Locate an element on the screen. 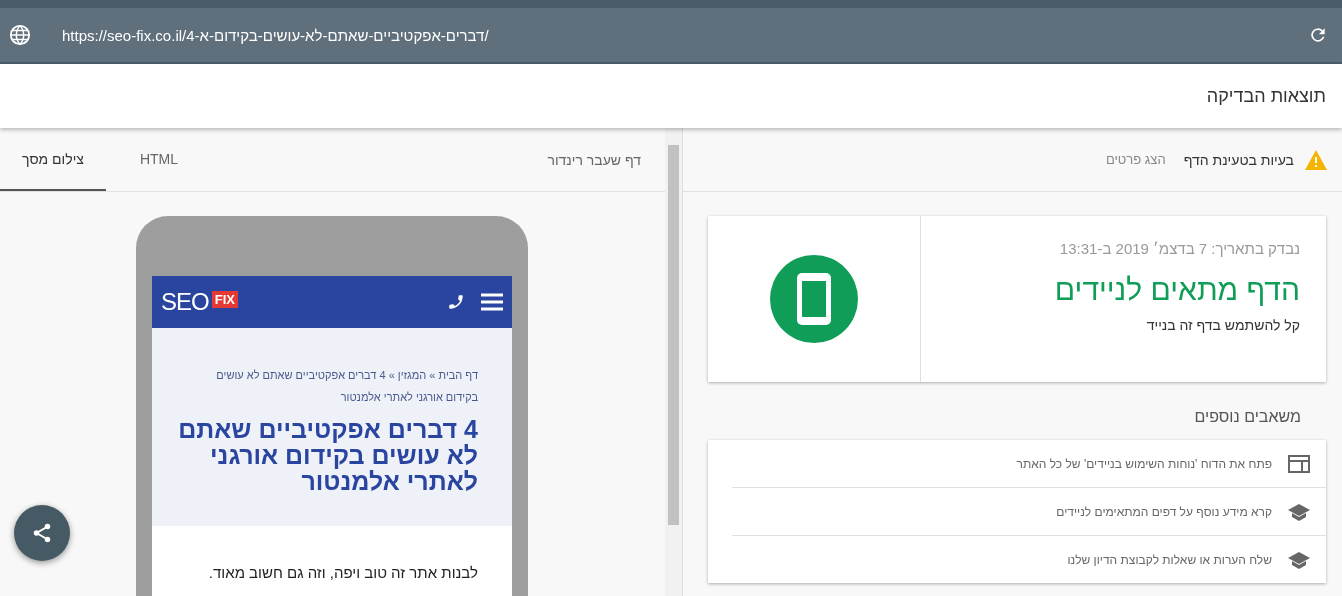  verdict-subtitle: קל להשתמש בדף זה בנייד is located at coordinates (1223, 325).